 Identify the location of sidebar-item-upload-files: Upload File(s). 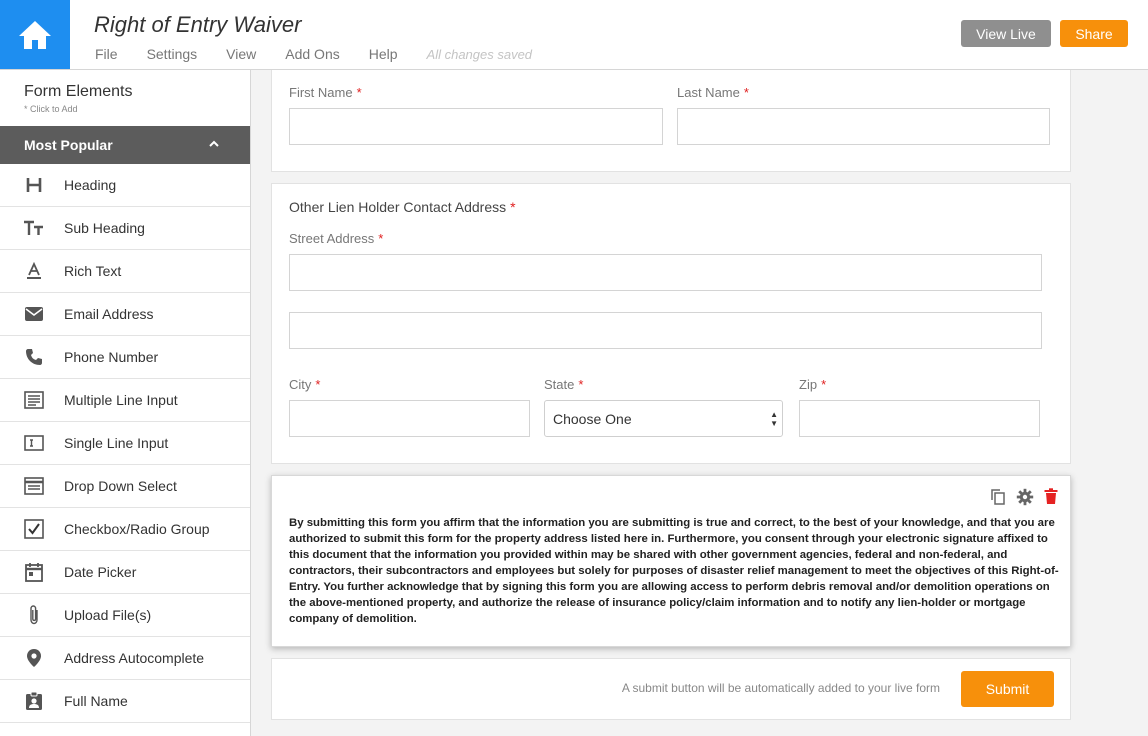
(125, 615).